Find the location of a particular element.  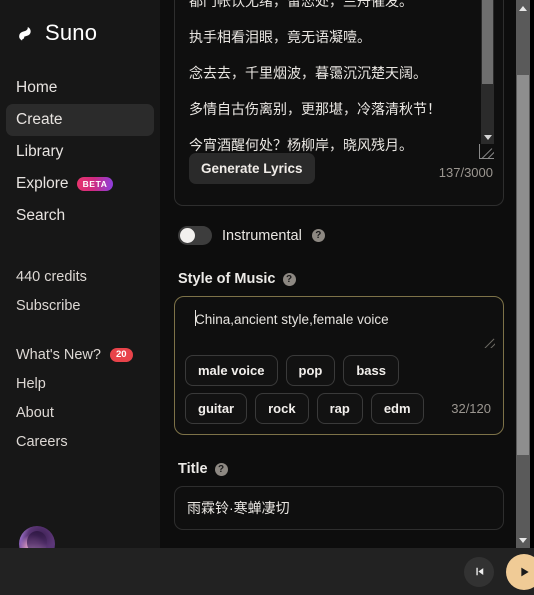

lyrics-resize-handle is located at coordinates (486, 151).